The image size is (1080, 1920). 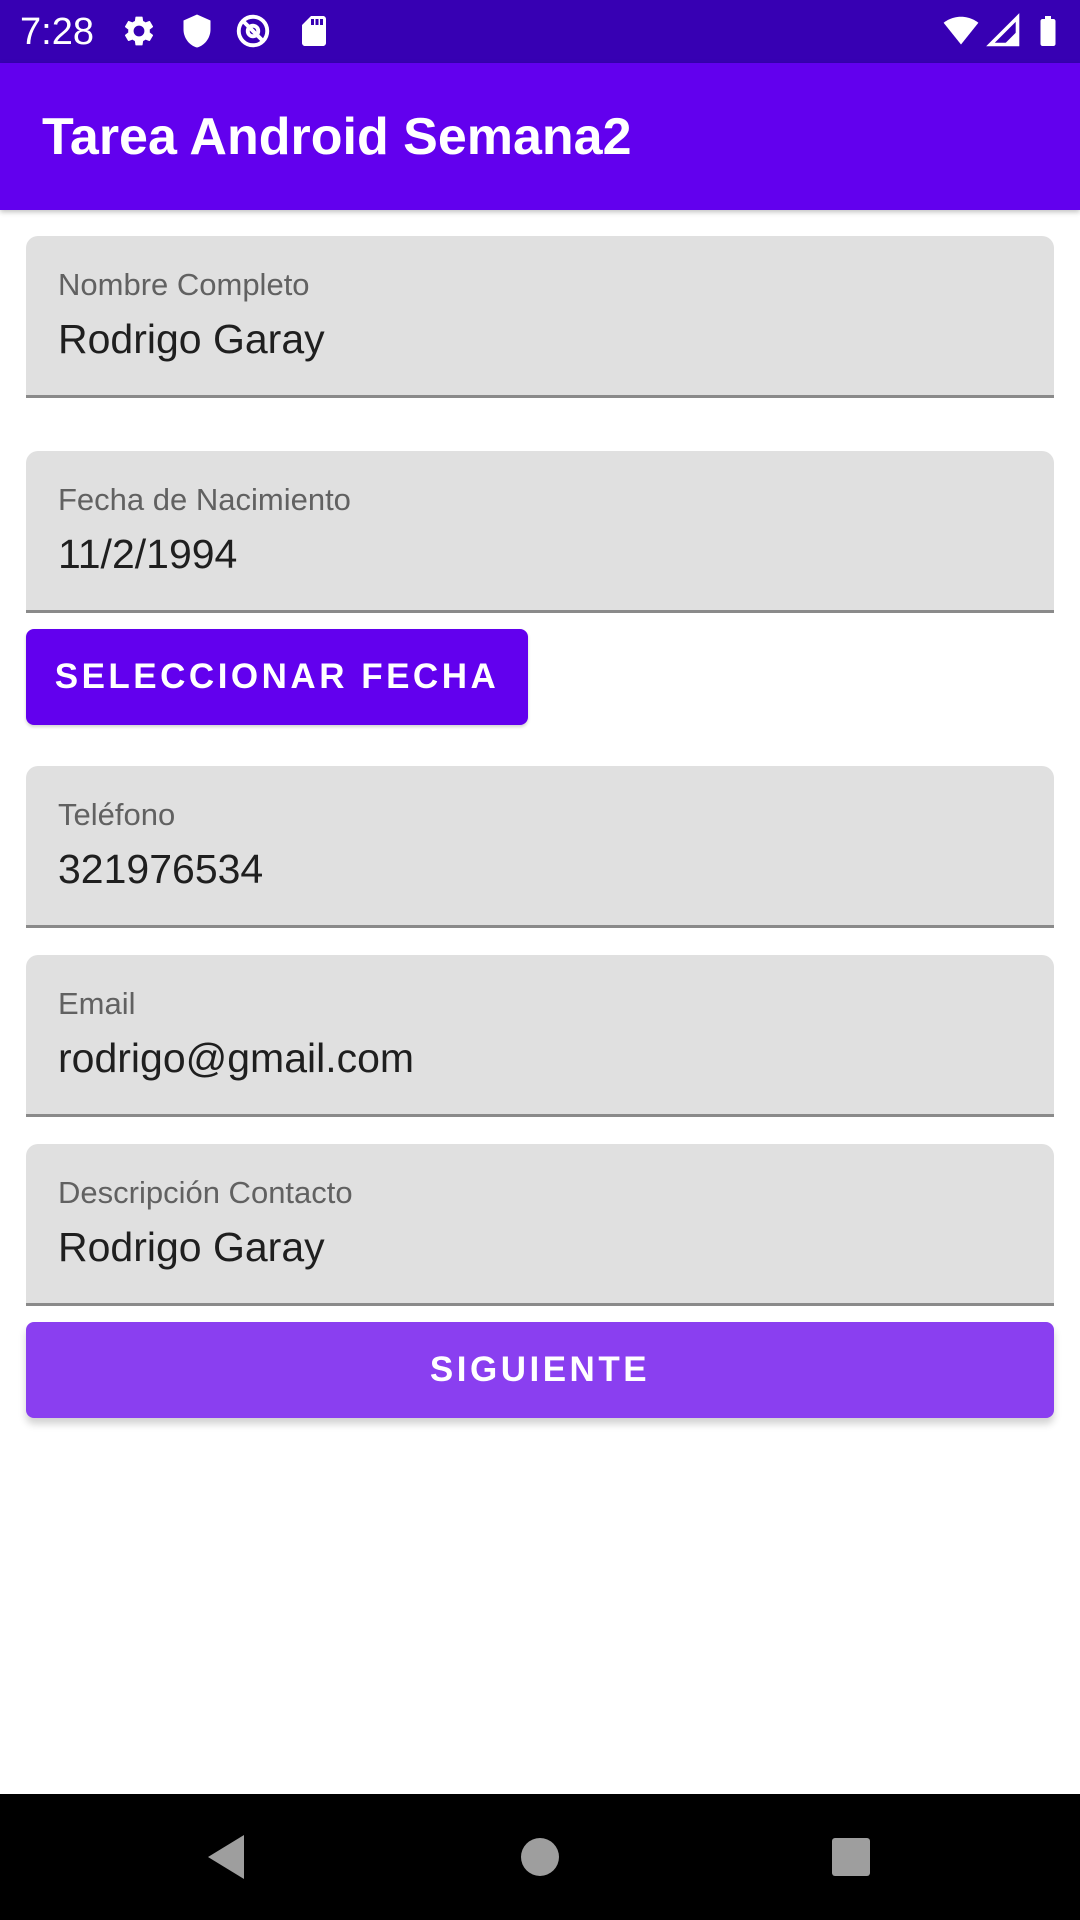 I want to click on email-field: Email rodrigo@gmail.com, so click(x=540, y=1036).